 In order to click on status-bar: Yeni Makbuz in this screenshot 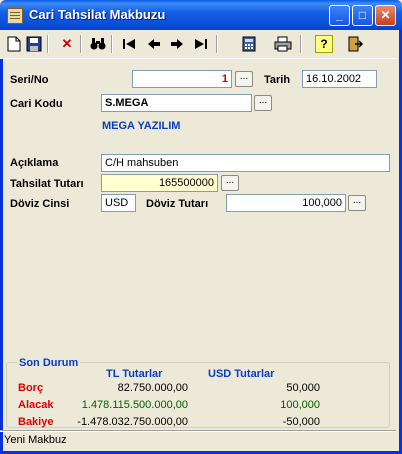, I will do `click(198, 440)`.